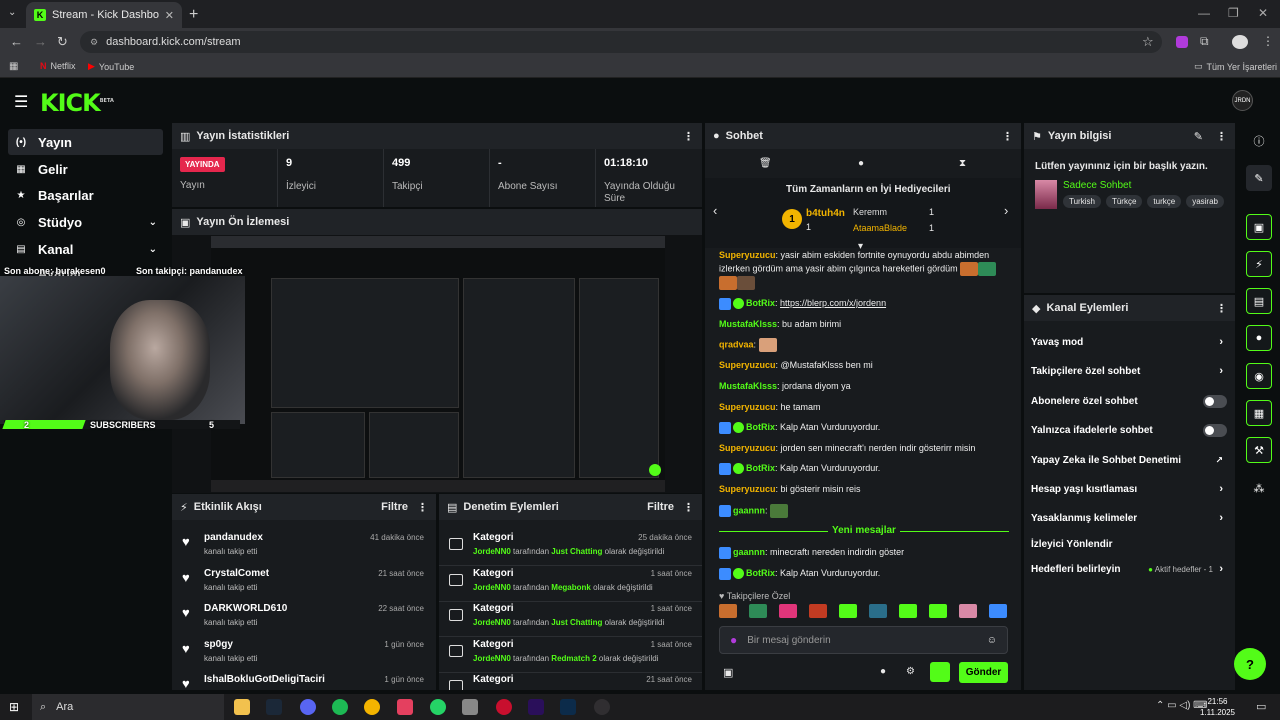 Image resolution: width=1280 pixels, height=720 pixels. I want to click on all-bookmarks: ▭ Tüm Yer İşaretleri, so click(1235, 66).